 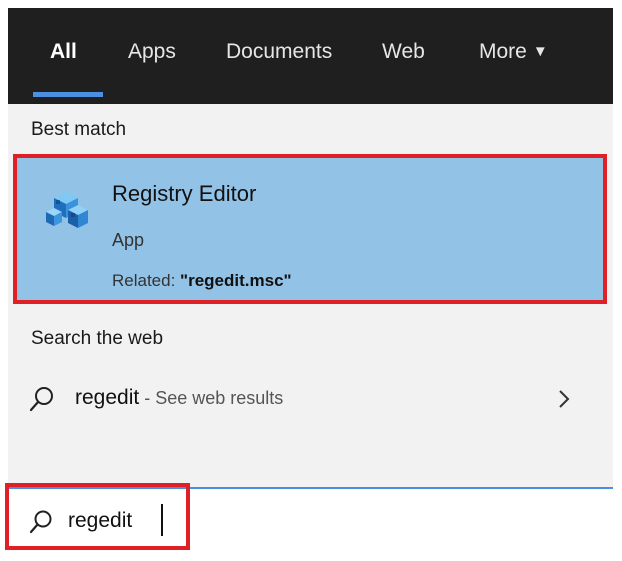 I want to click on tab-apps: Apps, so click(x=152, y=52).